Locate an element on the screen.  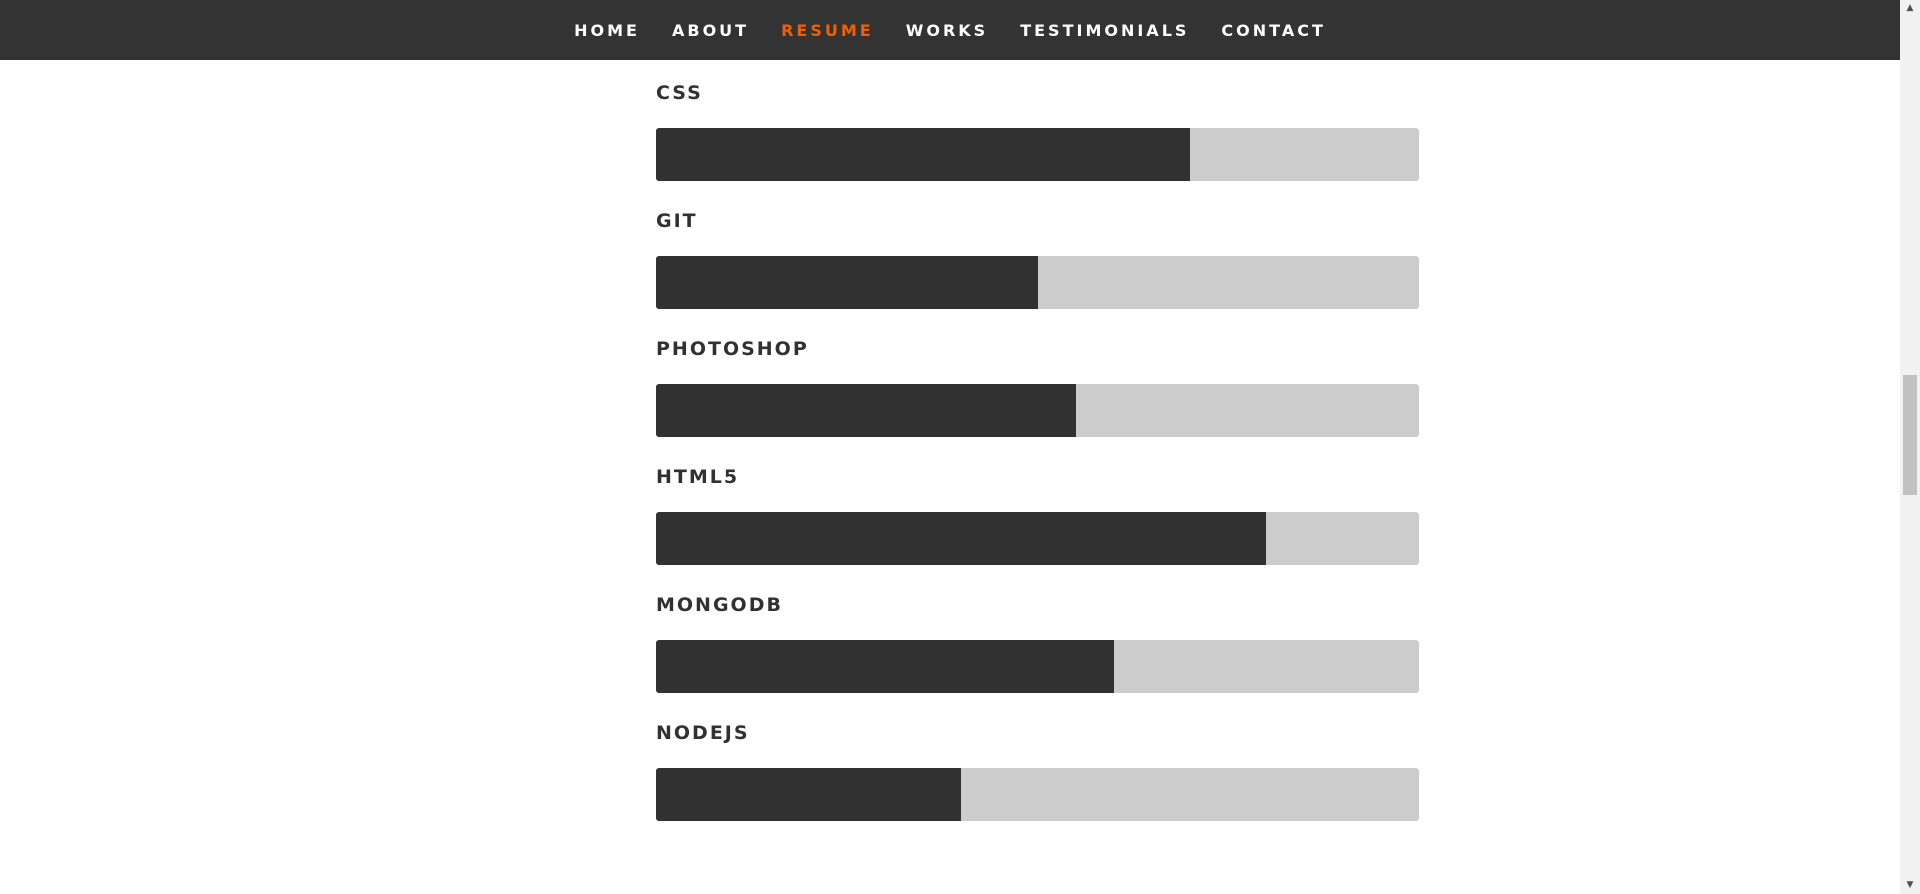
nav-item-resume: RESUME is located at coordinates (827, 30).